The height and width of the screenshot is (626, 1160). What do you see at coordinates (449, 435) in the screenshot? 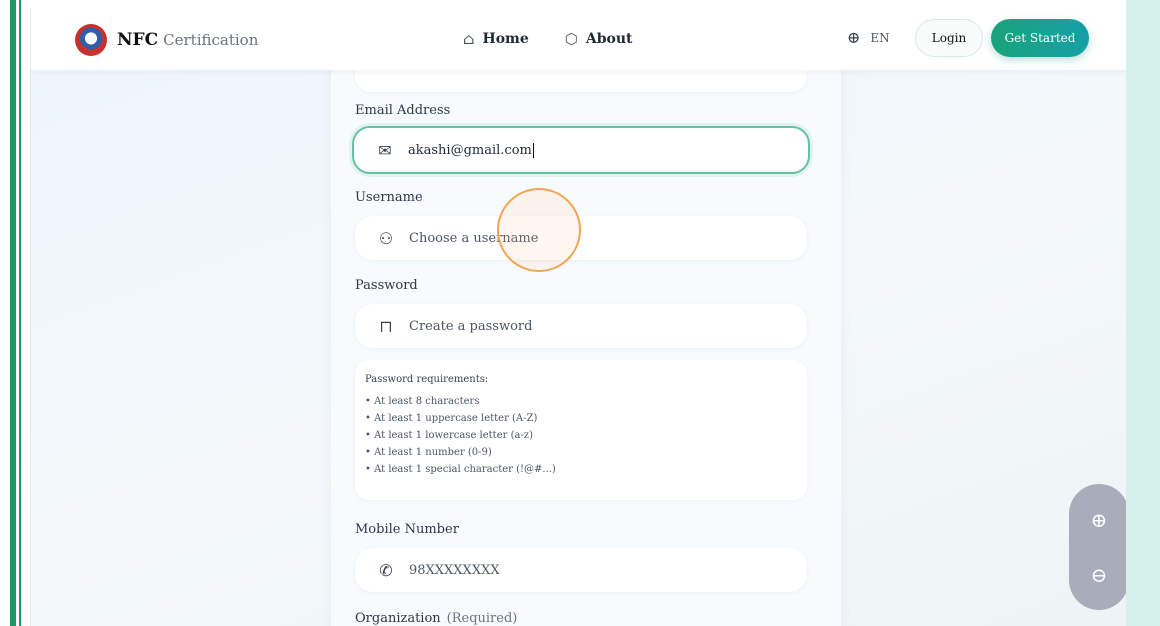
I see `requirement-item: • At least 1 lowercase letter (a-z)` at bounding box center [449, 435].